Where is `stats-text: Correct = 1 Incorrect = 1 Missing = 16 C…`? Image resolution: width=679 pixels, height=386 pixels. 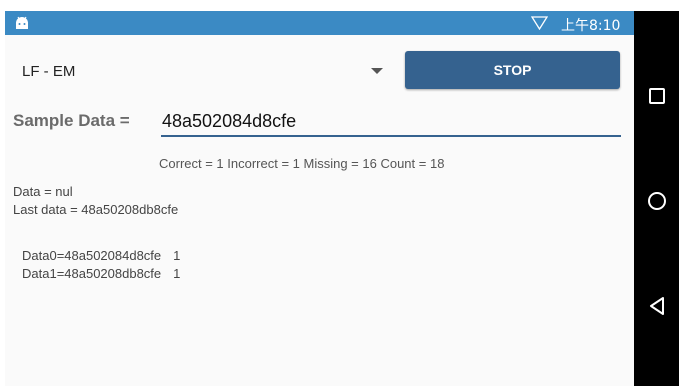 stats-text: Correct = 1 Incorrect = 1 Missing = 16 C… is located at coordinates (302, 163).